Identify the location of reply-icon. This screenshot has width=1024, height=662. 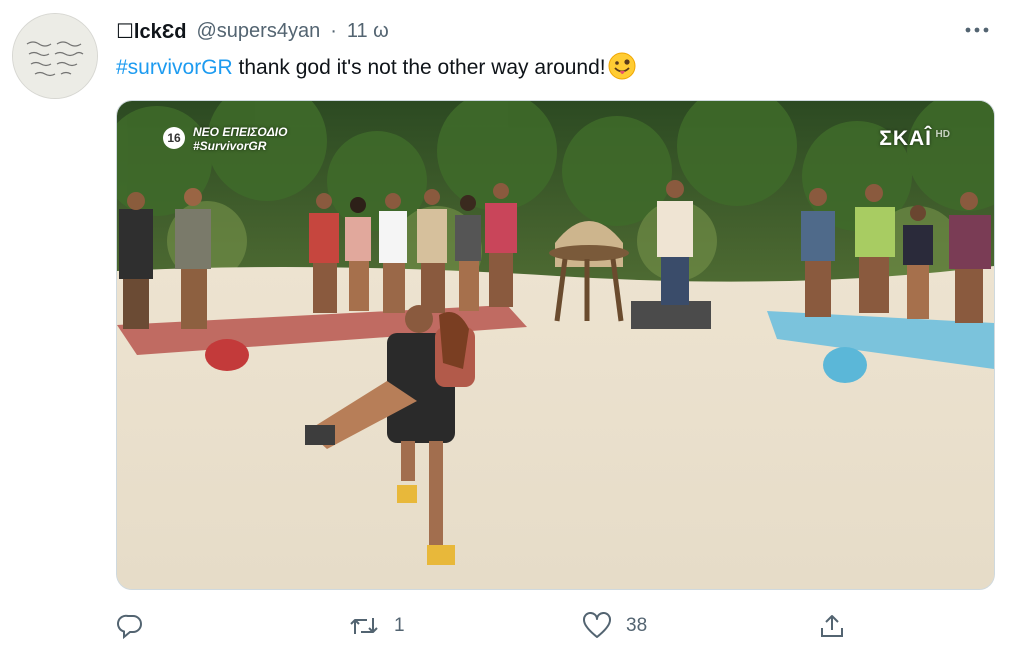
(130, 626).